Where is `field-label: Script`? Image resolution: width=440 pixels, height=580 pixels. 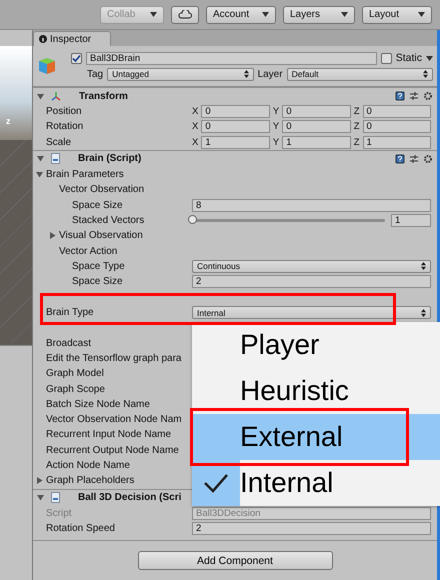
field-label: Script is located at coordinates (59, 513).